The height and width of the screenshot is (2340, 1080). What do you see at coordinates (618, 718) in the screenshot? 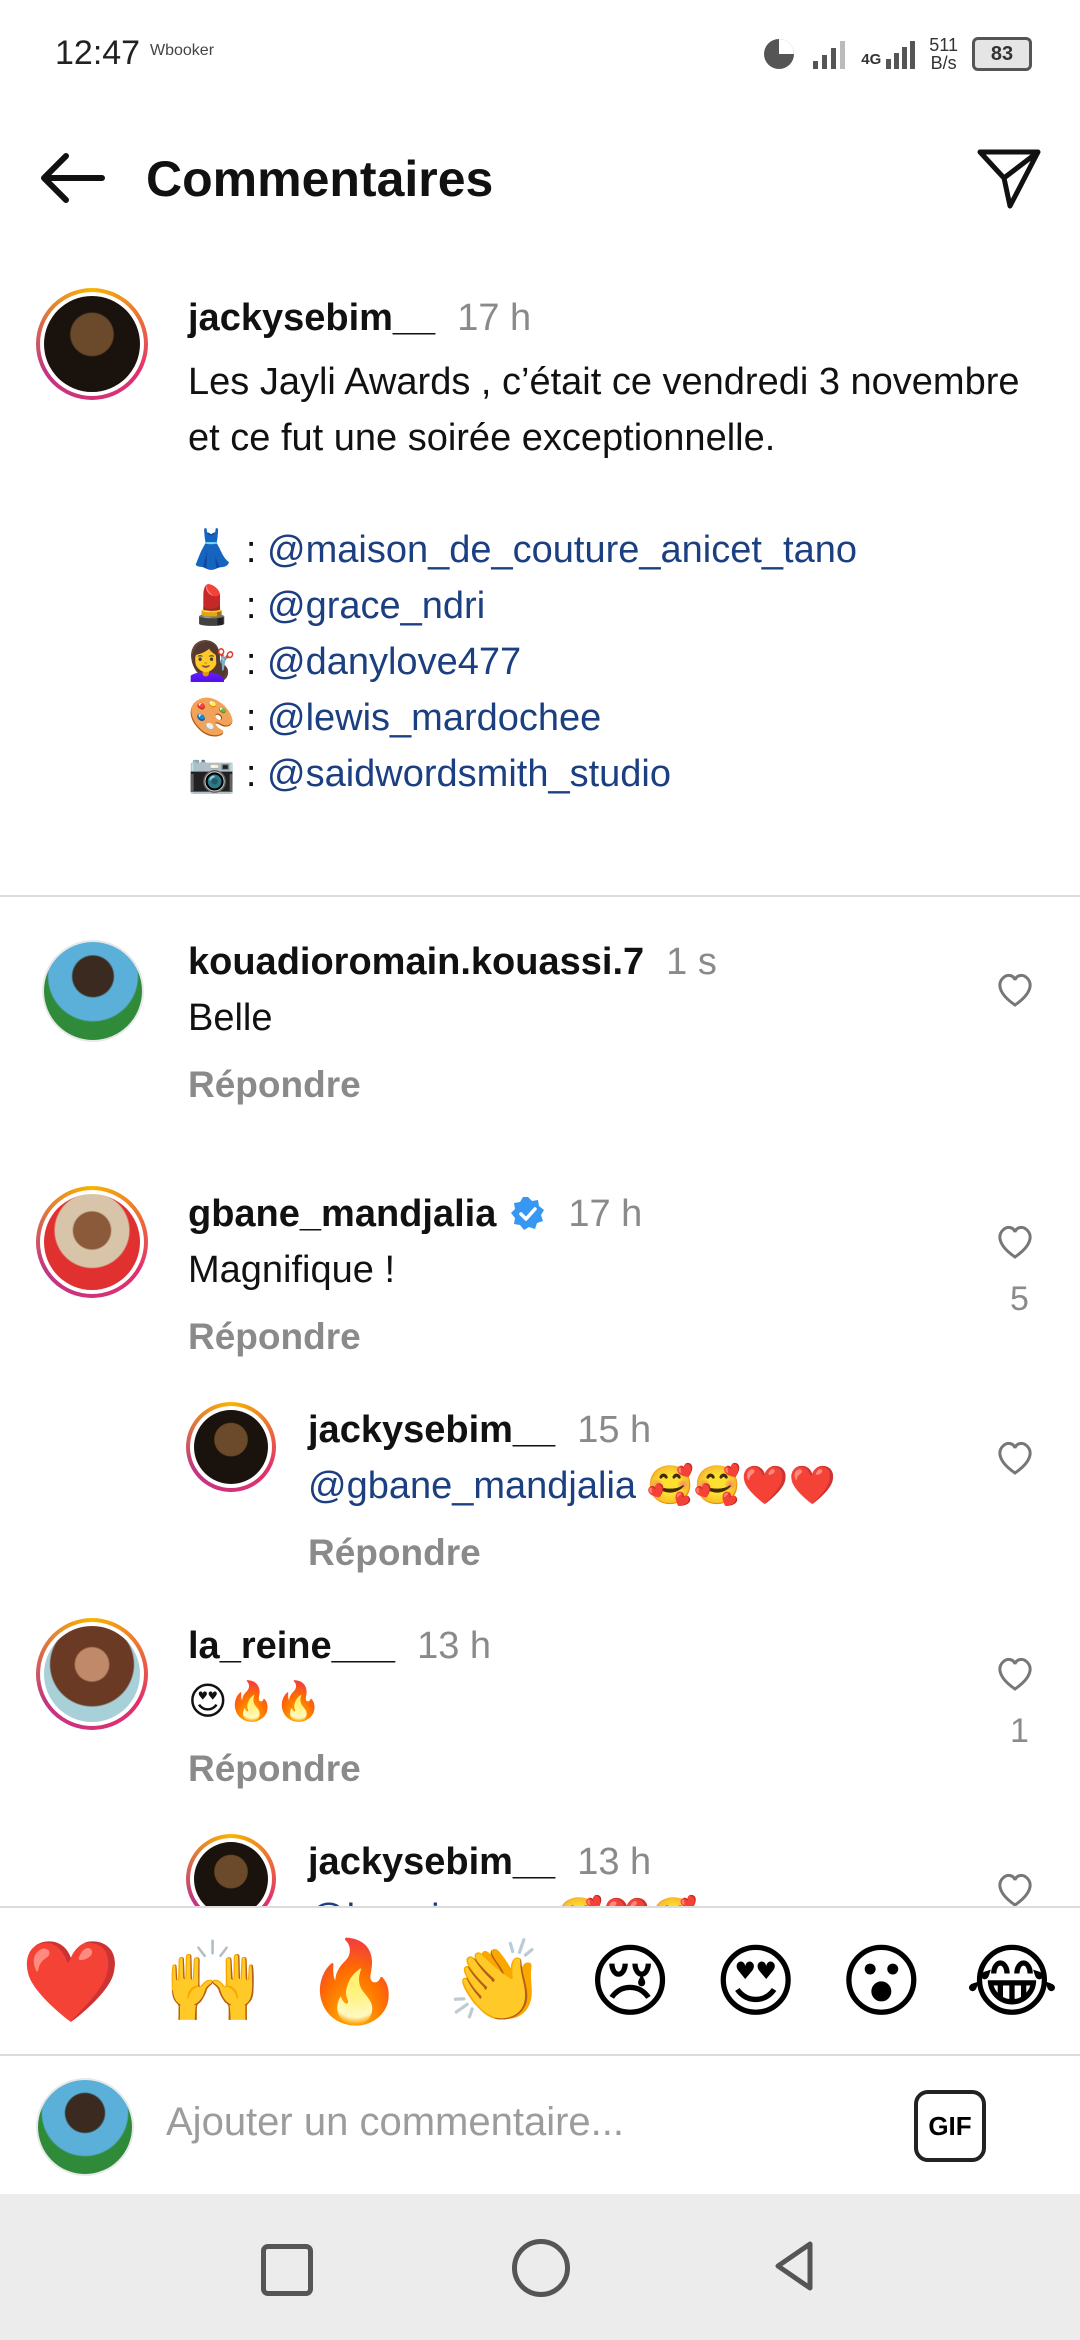
I see `credit-line: 🎨 : @lewis_mardochee` at bounding box center [618, 718].